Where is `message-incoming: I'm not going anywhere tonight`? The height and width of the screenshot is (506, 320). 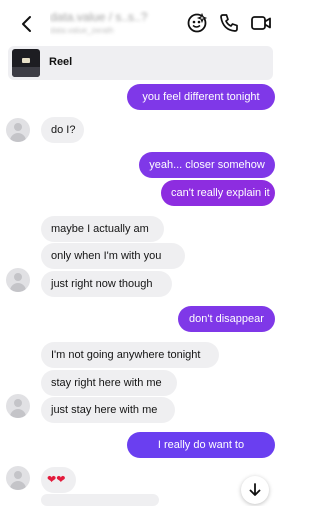 message-incoming: I'm not going anywhere tonight is located at coordinates (130, 355).